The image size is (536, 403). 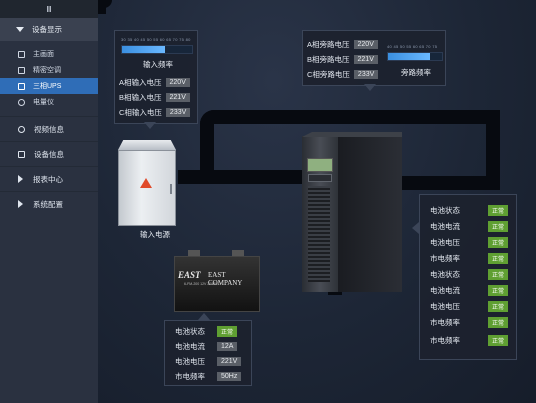 I want to click on ups-icon, so click(x=21, y=86).